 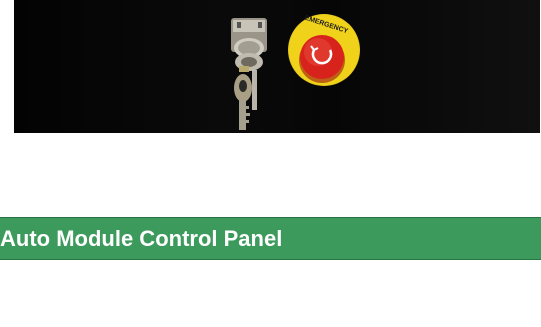 I want to click on section-banner: Auto Module Control Panel, so click(x=270, y=238).